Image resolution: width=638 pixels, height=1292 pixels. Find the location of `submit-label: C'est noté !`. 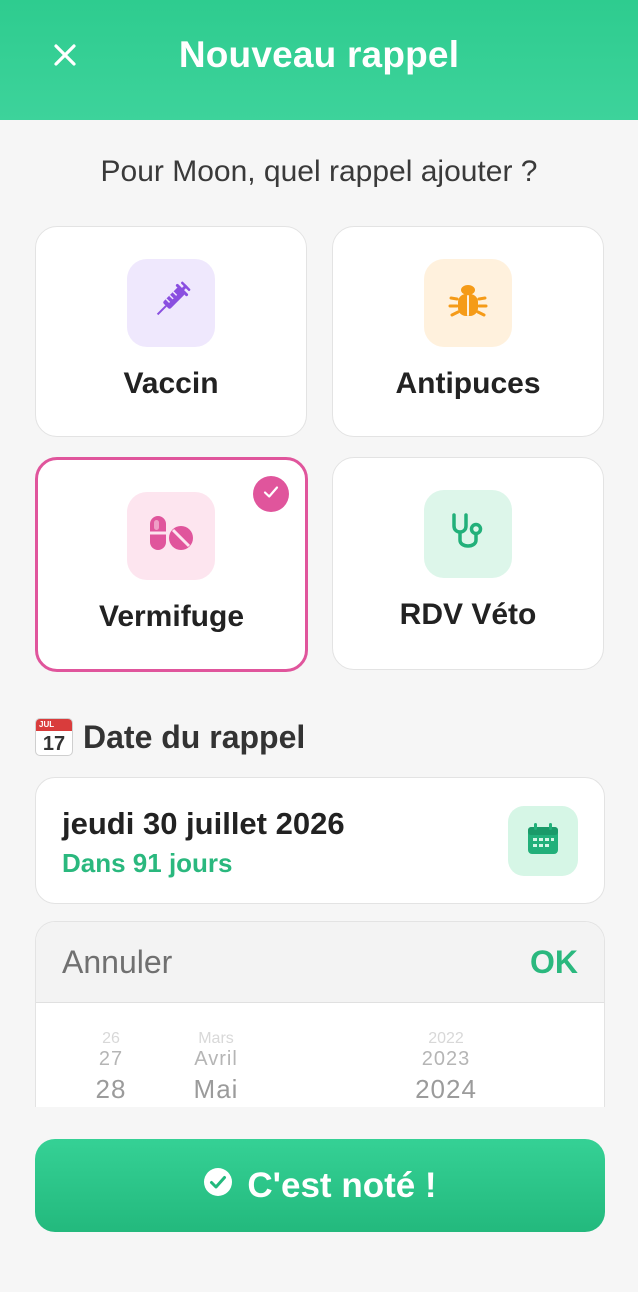

submit-label: C'est noté ! is located at coordinates (342, 1185).